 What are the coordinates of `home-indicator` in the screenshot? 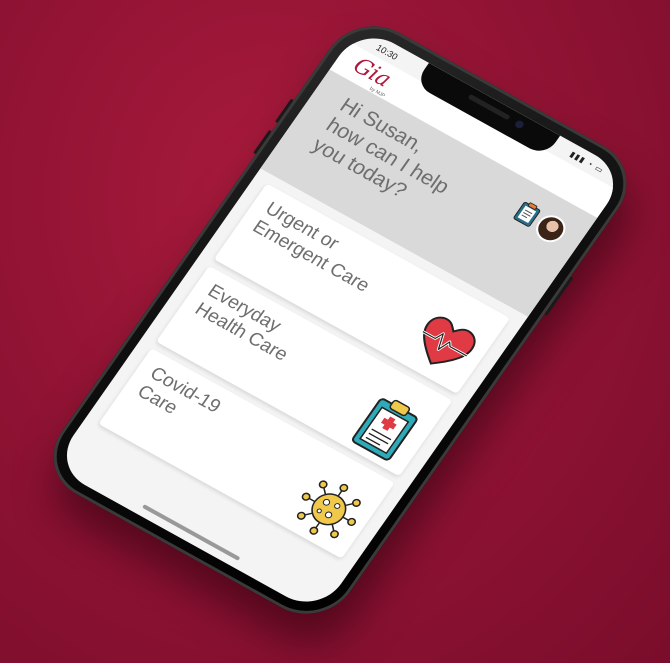 It's located at (191, 532).